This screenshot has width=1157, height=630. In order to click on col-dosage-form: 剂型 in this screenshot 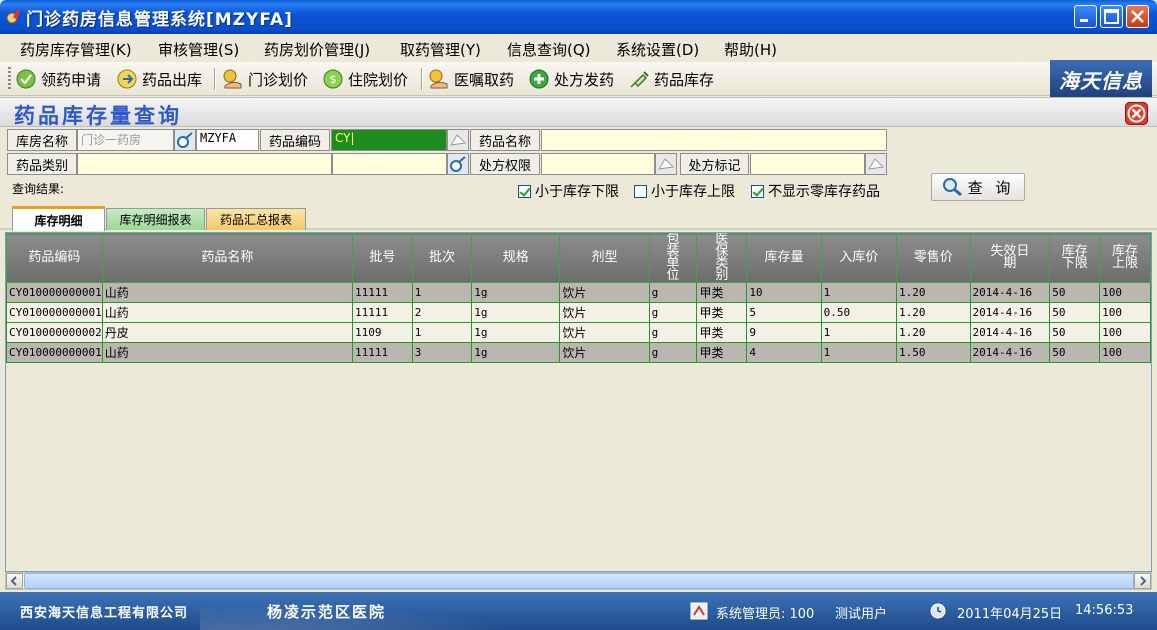, I will do `click(604, 258)`.